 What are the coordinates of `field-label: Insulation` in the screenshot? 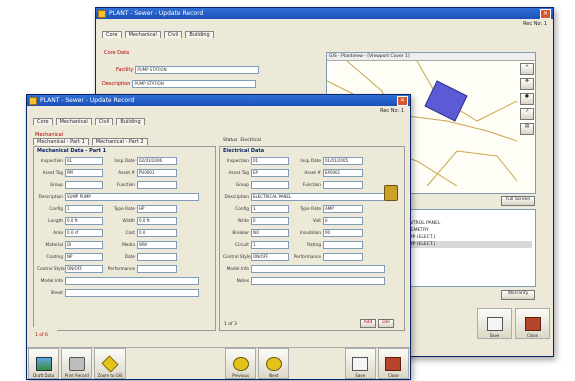 It's located at (310, 233).